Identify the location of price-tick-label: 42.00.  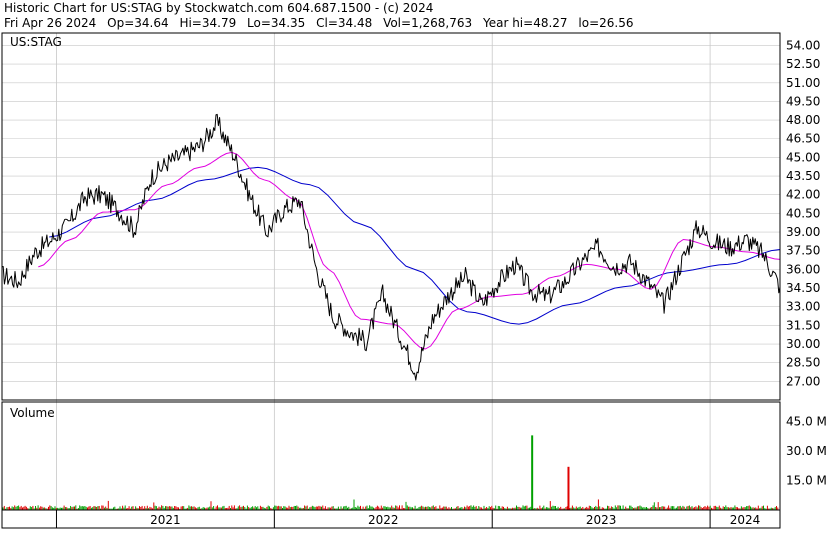
(803, 195).